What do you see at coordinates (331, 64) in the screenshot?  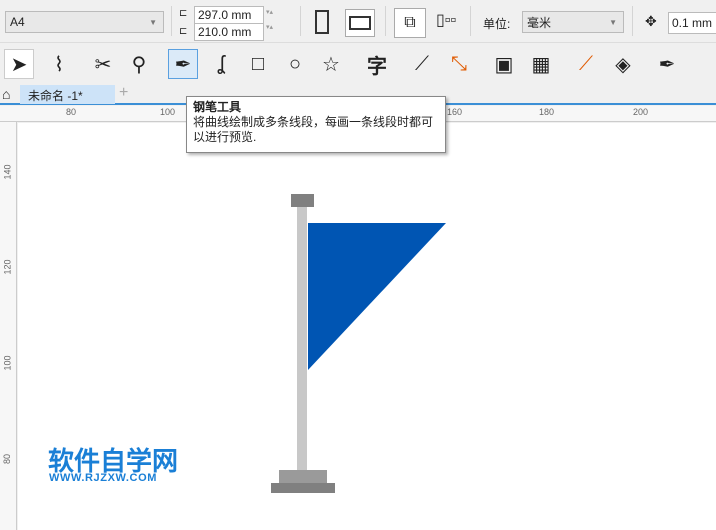 I see `star-tool-icon: ☆` at bounding box center [331, 64].